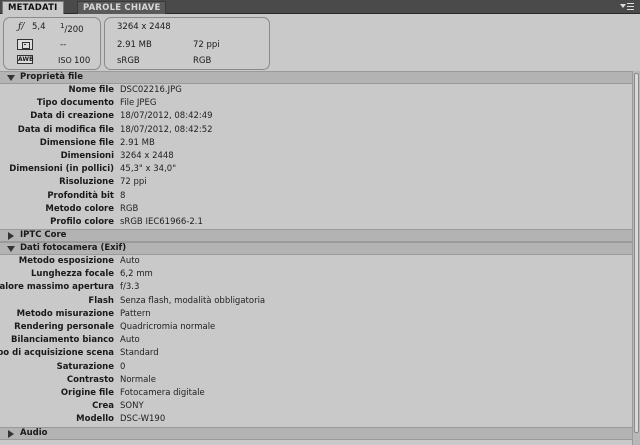 This screenshot has height=445, width=640. What do you see at coordinates (147, 155) in the screenshot?
I see `metadata-value: 3264 x 2448` at bounding box center [147, 155].